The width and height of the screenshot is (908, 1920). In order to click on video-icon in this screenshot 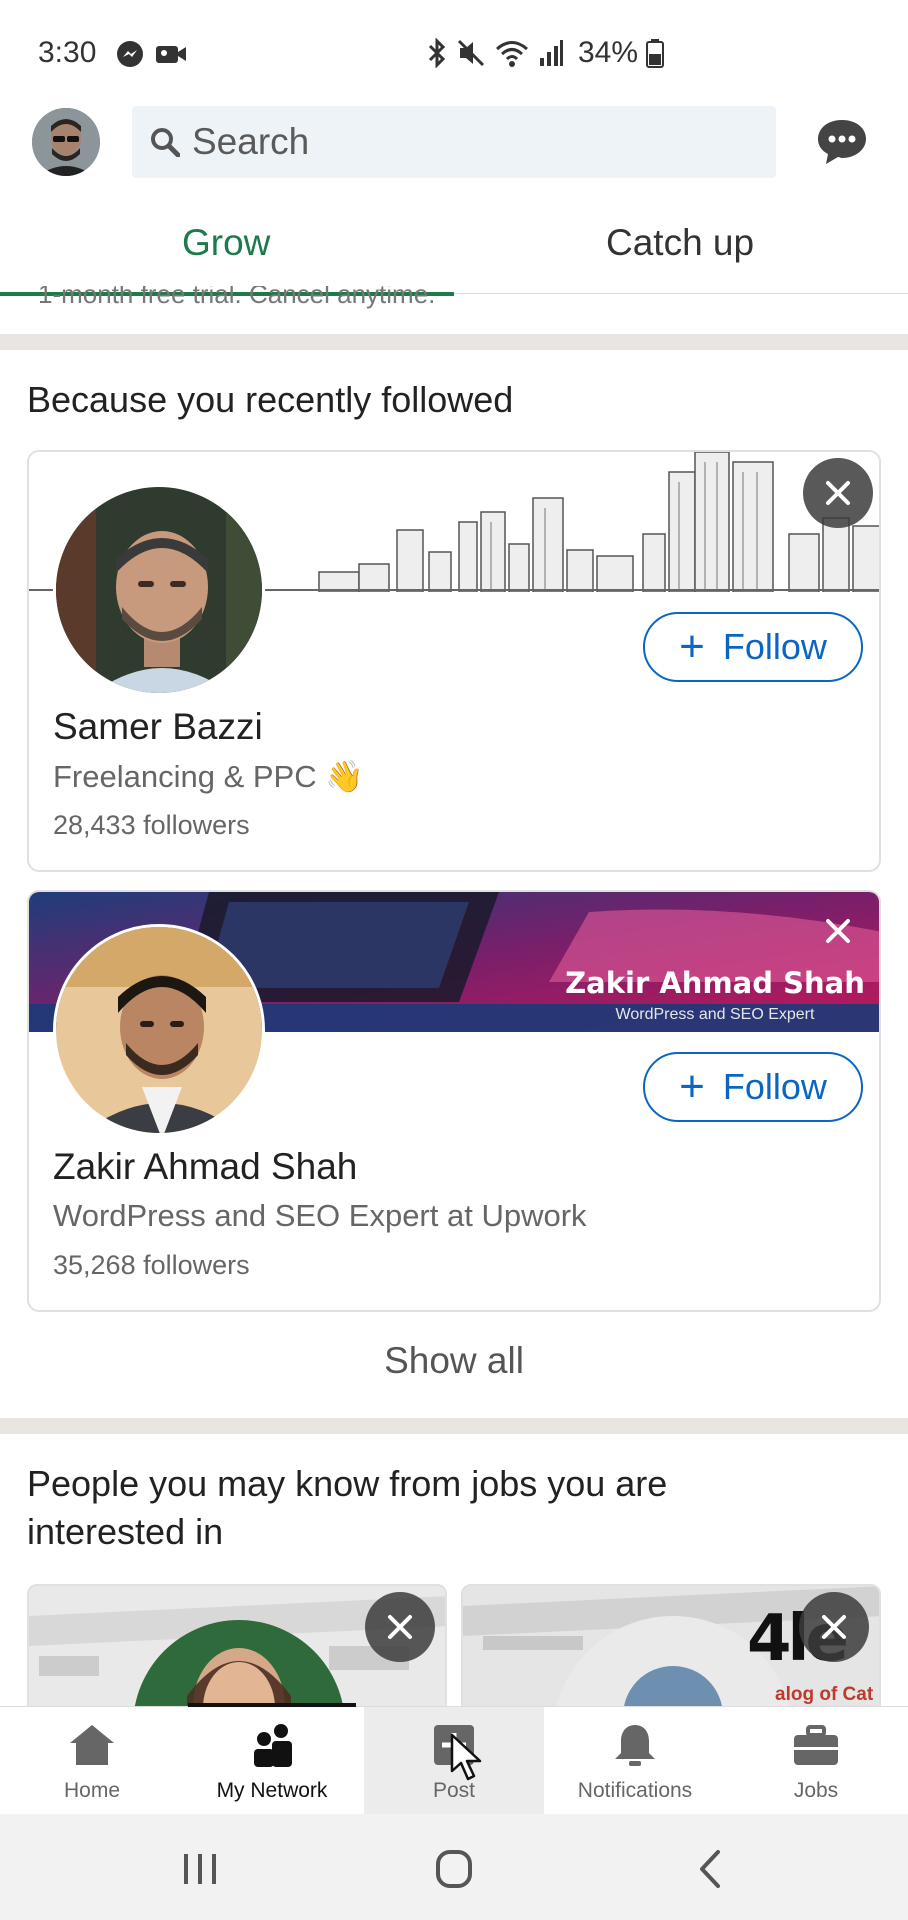, I will do `click(171, 54)`.